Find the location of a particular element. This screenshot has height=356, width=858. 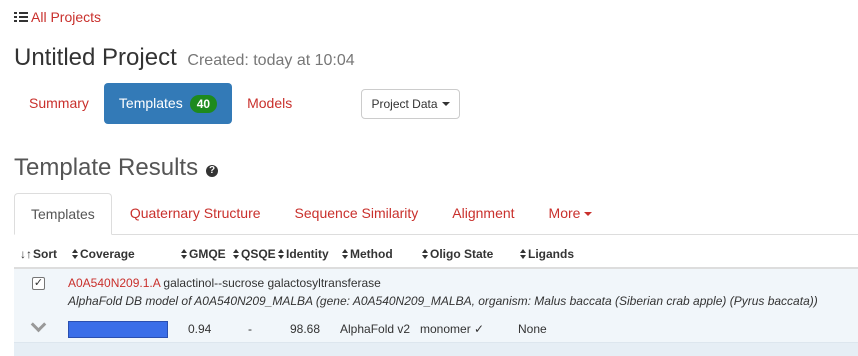

gmqe-header: GMQE is located at coordinates (203, 254).